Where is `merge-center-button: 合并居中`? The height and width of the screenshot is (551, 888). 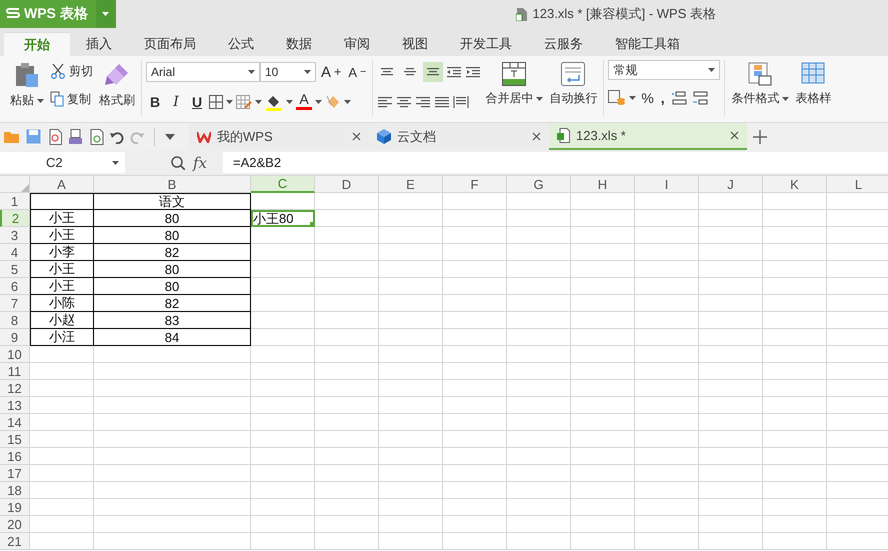 merge-center-button: 合并居中 is located at coordinates (514, 88).